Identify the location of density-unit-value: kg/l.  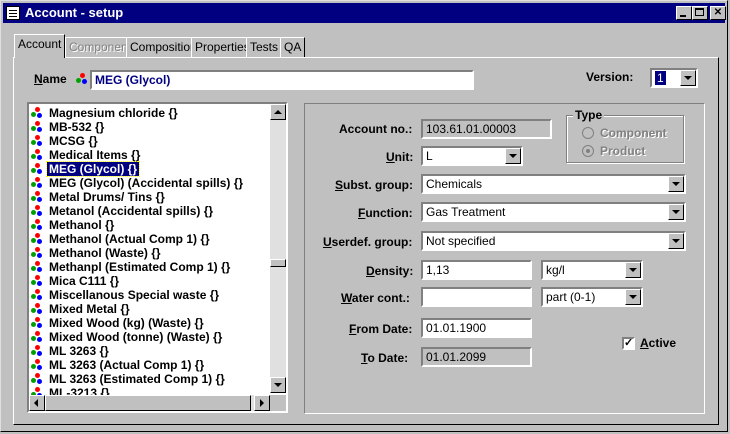
(555, 270).